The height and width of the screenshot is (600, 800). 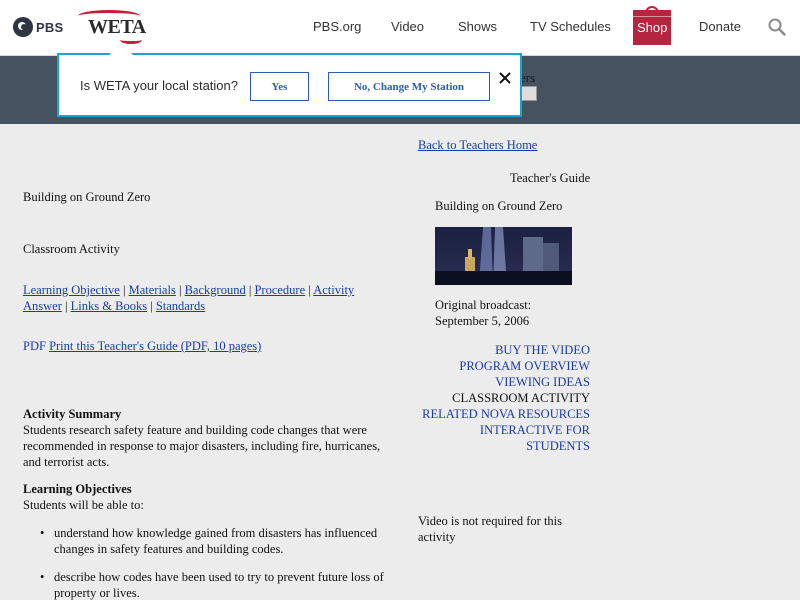 I want to click on yes-button: Yes, so click(x=279, y=86).